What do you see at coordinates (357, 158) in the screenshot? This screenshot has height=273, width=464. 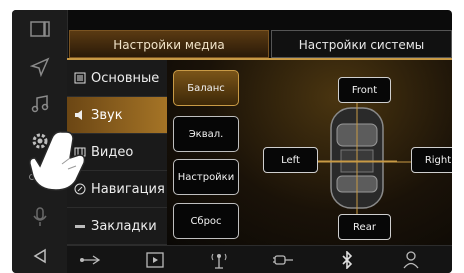 I see `car-top-view` at bounding box center [357, 158].